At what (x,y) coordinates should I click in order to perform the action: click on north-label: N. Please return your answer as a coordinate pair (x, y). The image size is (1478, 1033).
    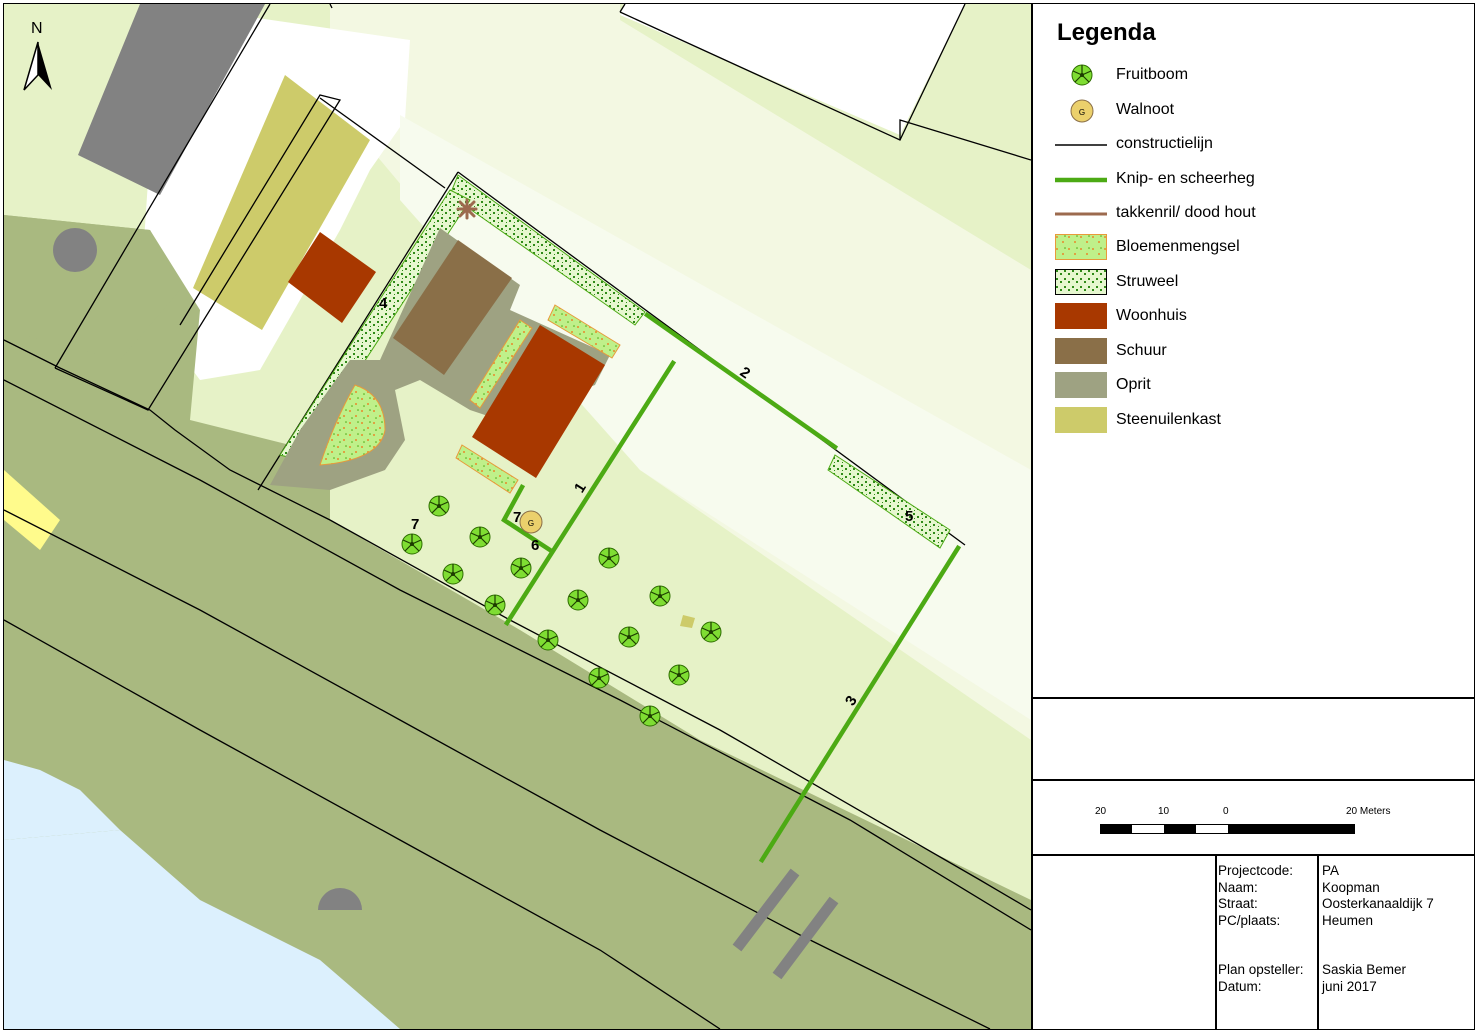
    Looking at the image, I should click on (37, 28).